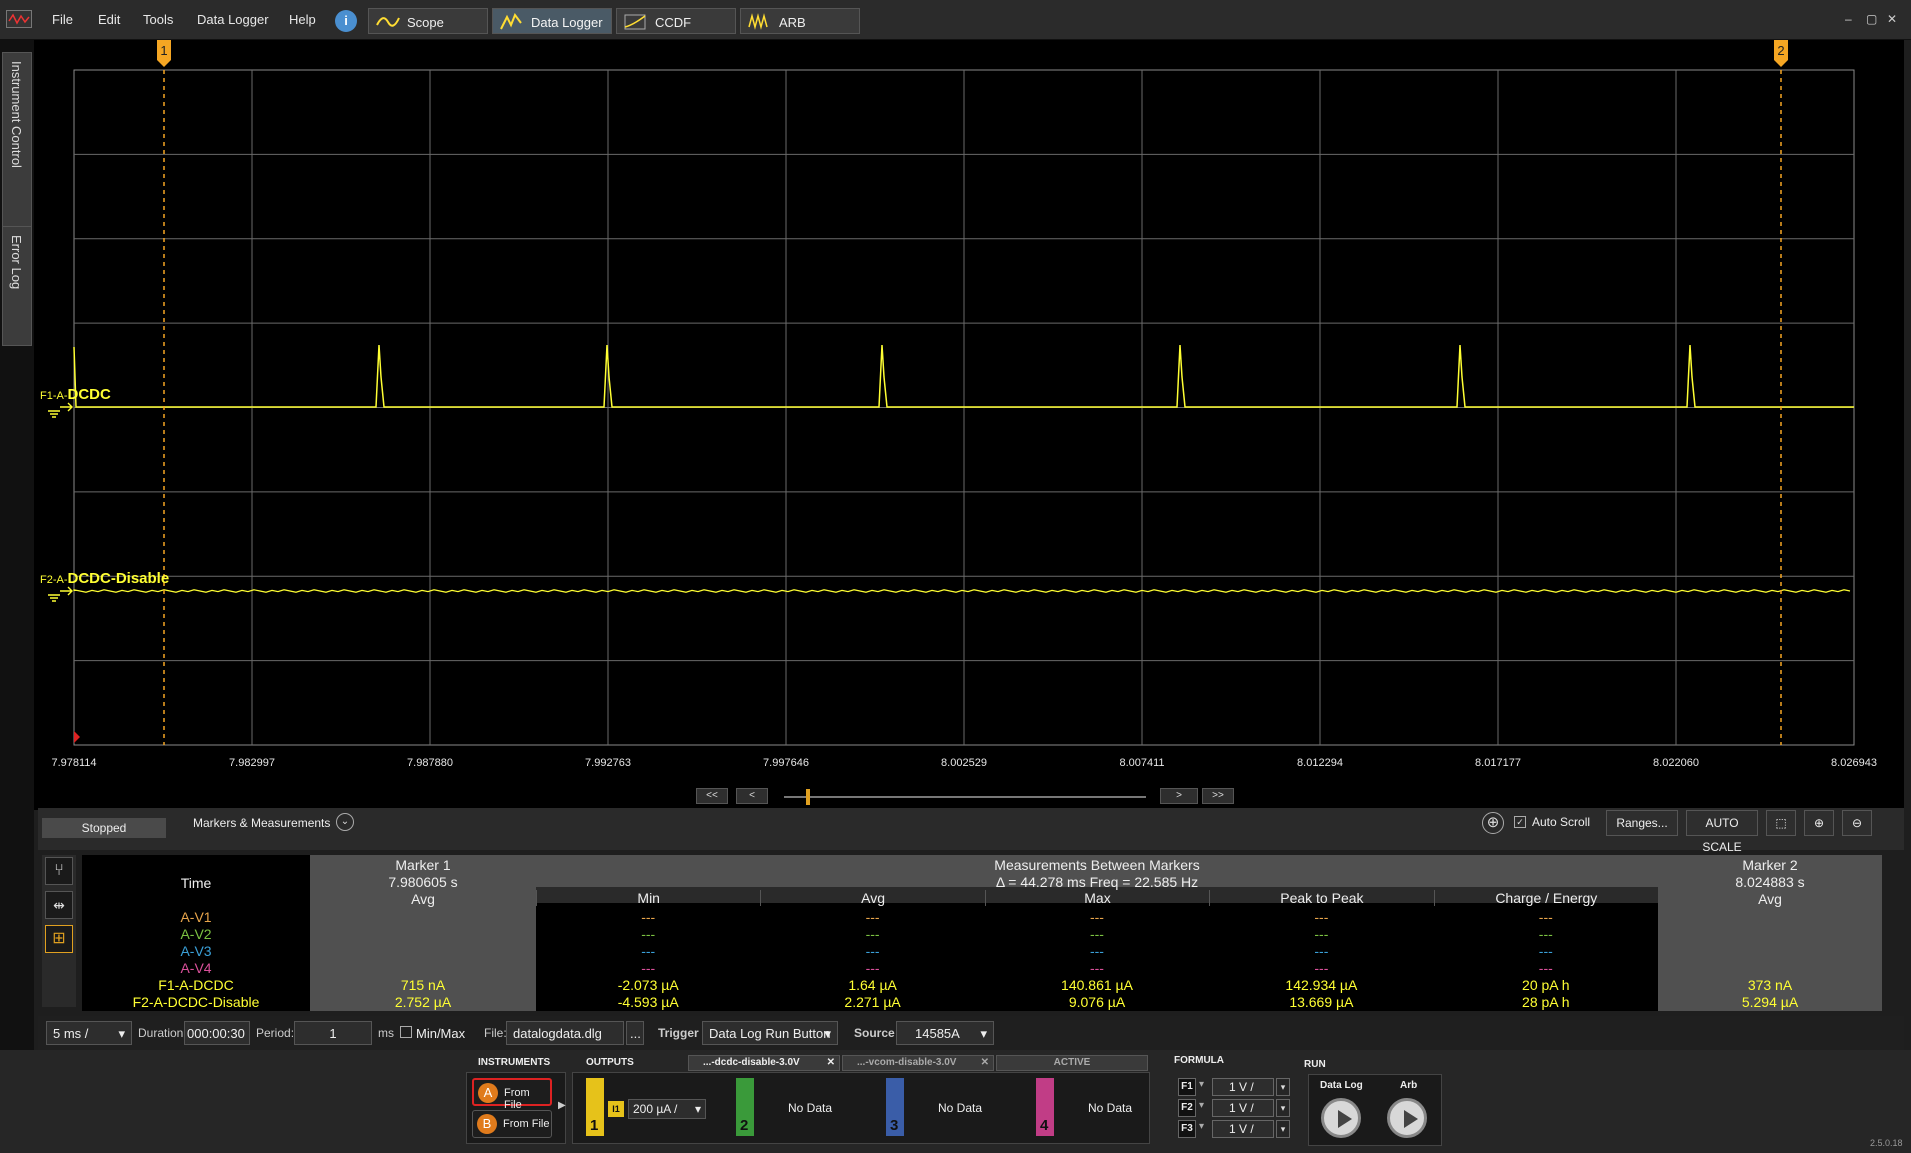  I want to click on row-label: A-V3, so click(196, 951).